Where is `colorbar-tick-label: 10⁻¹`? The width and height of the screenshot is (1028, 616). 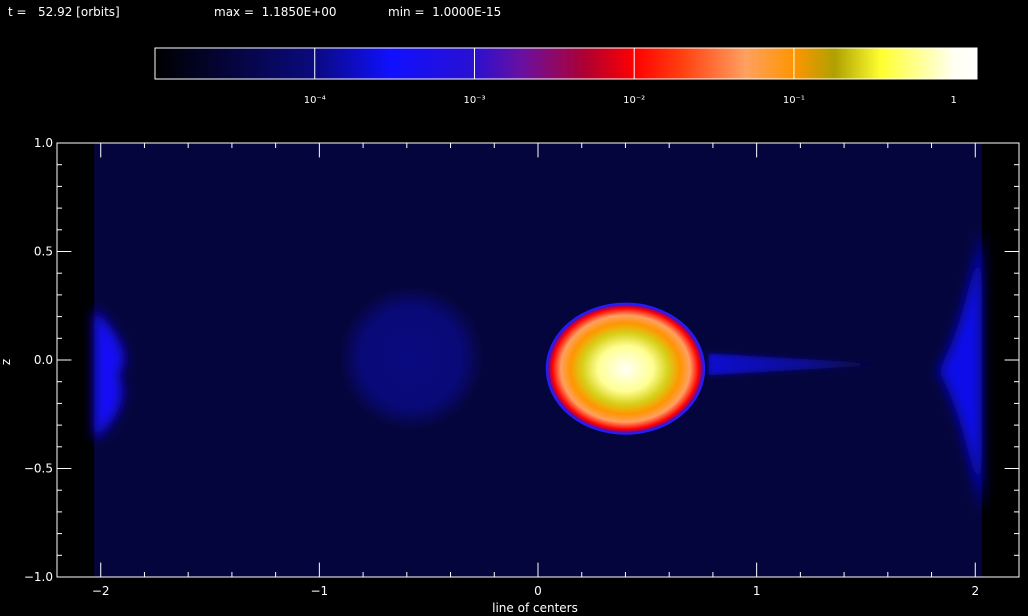
colorbar-tick-label: 10⁻¹ is located at coordinates (794, 100).